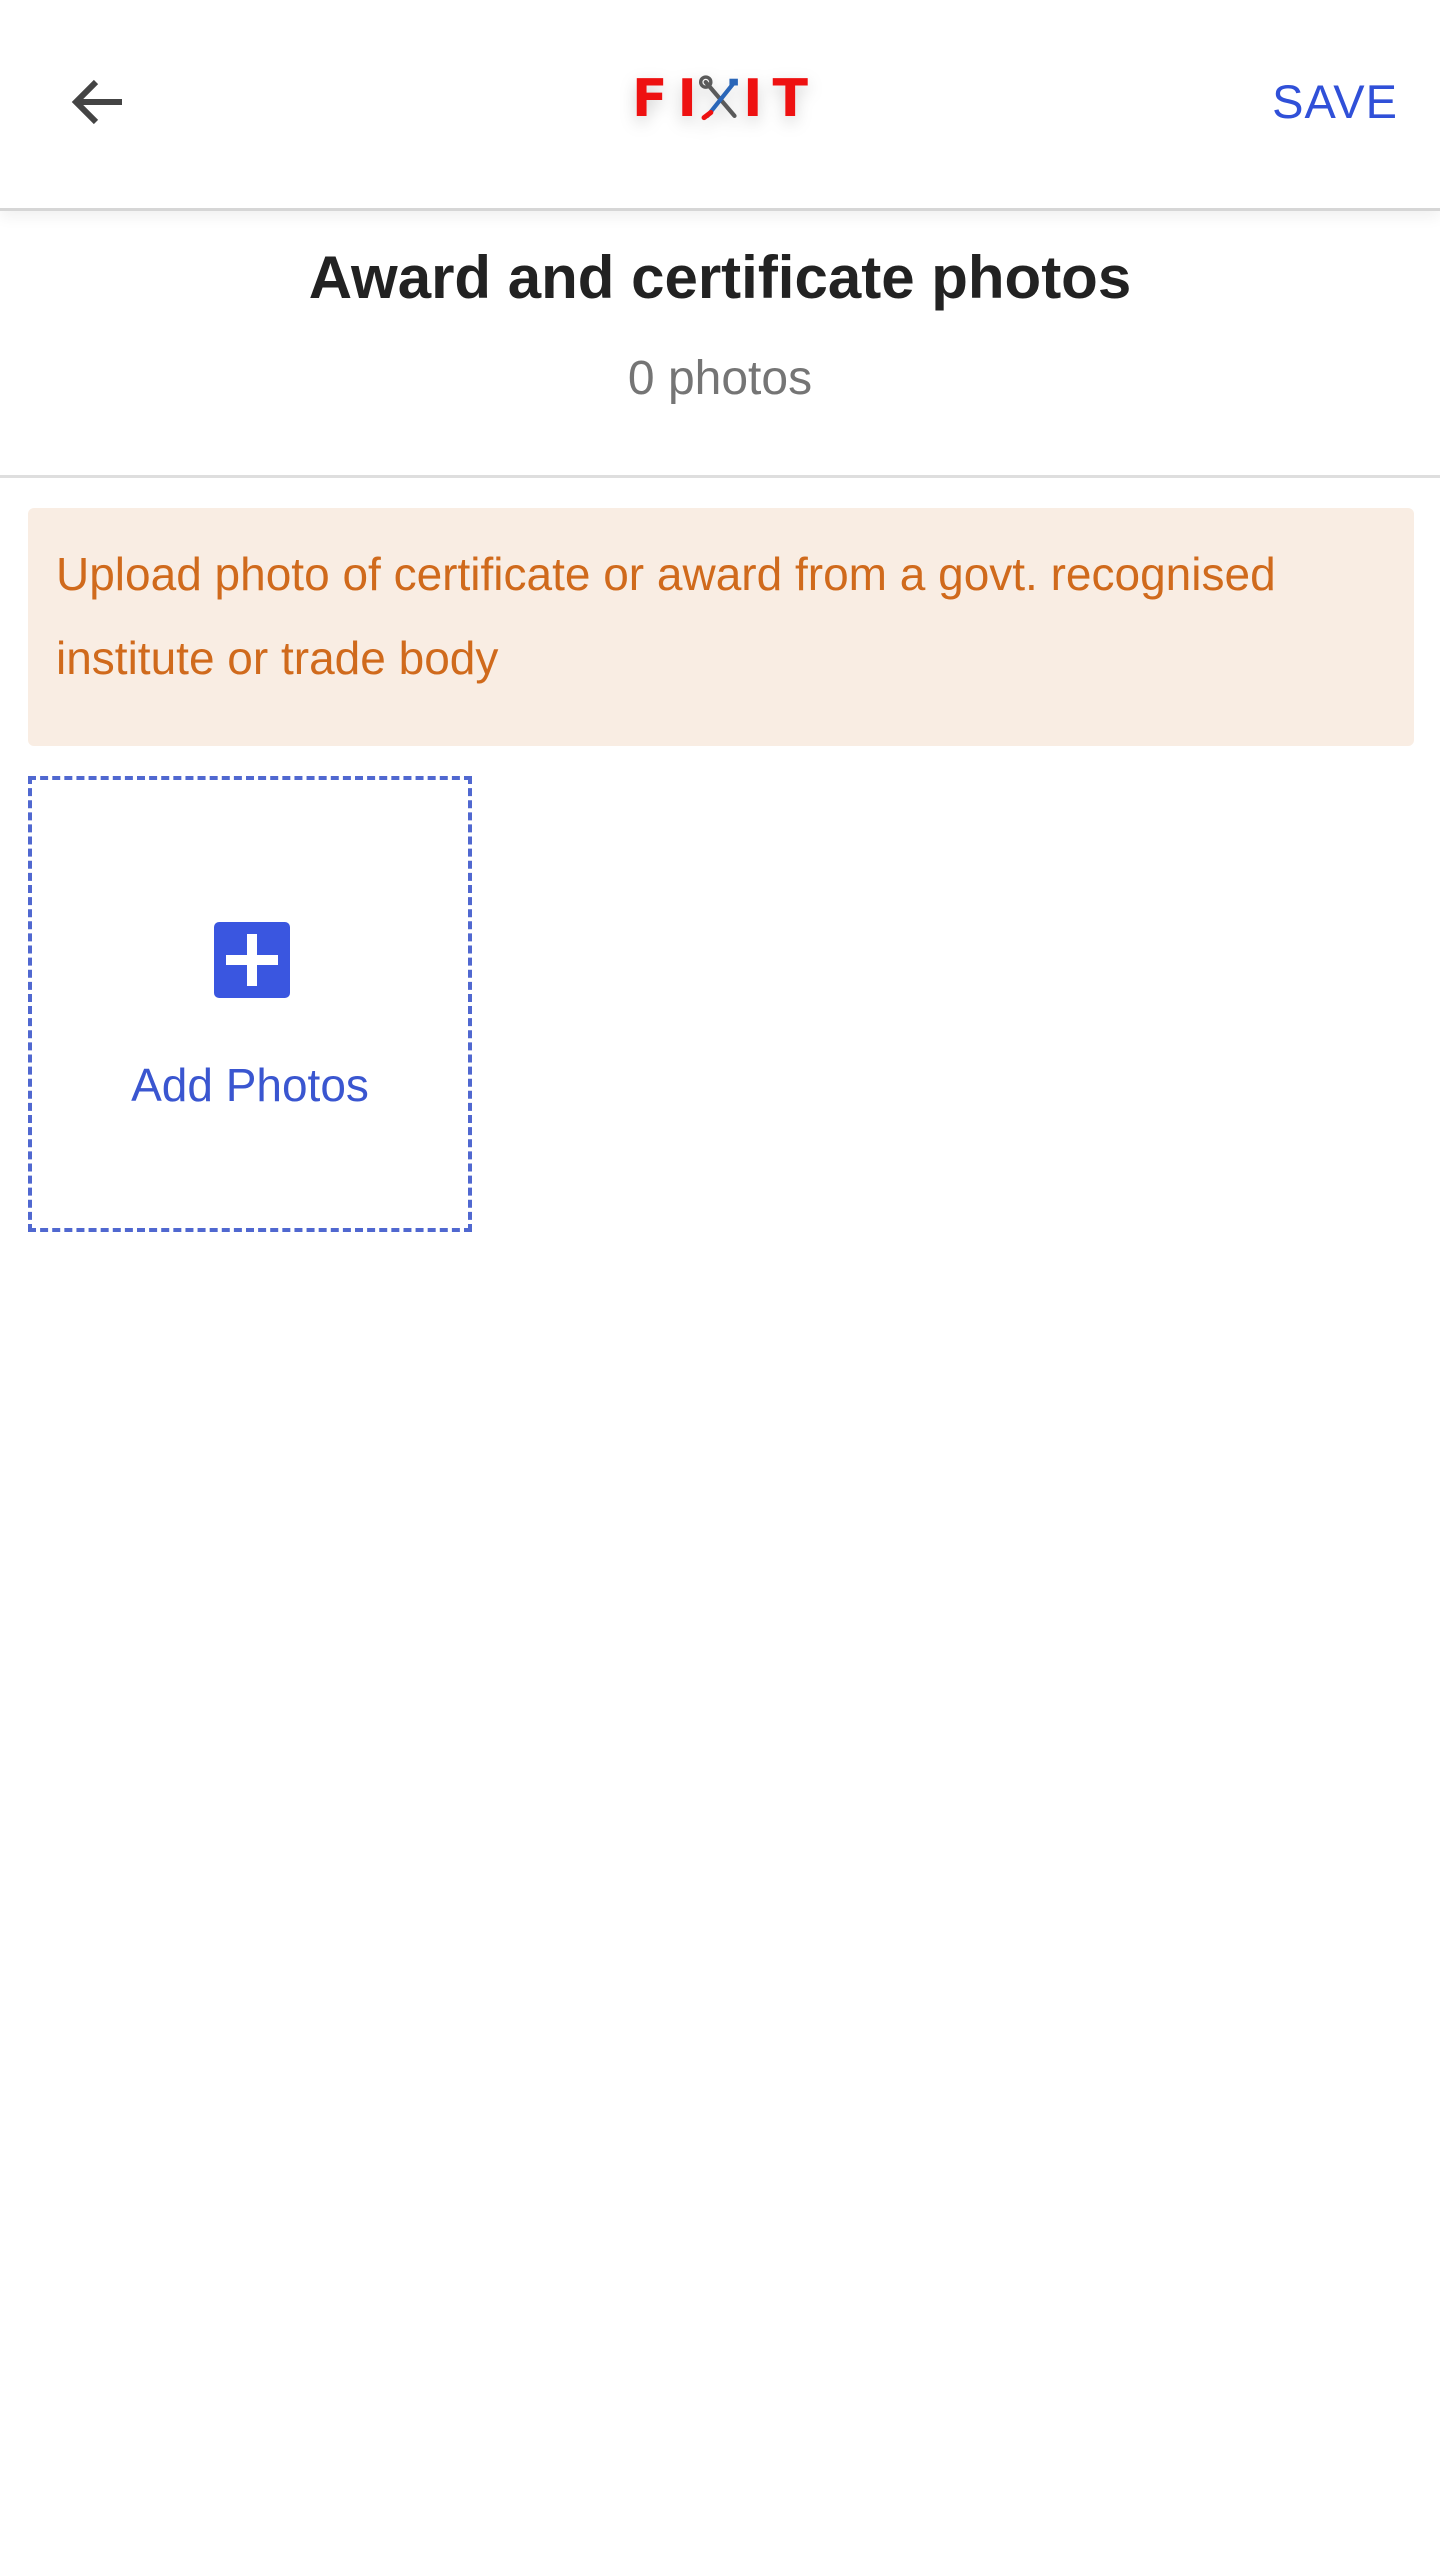 The height and width of the screenshot is (2560, 1440). What do you see at coordinates (720, 344) in the screenshot?
I see `title-section: Award and certificate photos 0 photos` at bounding box center [720, 344].